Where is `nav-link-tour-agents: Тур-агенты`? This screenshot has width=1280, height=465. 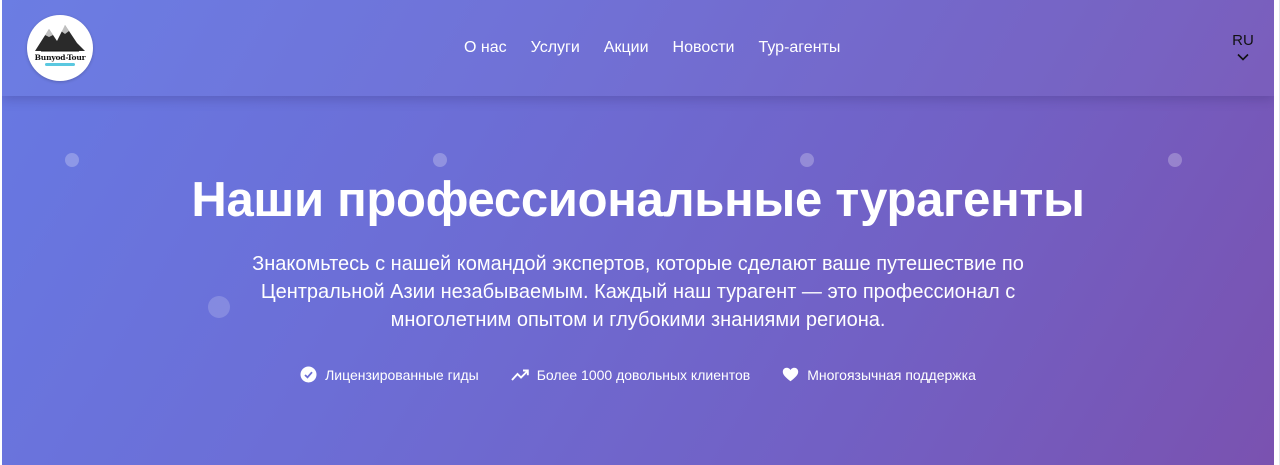
nav-link-tour-agents: Тур-агенты is located at coordinates (799, 48).